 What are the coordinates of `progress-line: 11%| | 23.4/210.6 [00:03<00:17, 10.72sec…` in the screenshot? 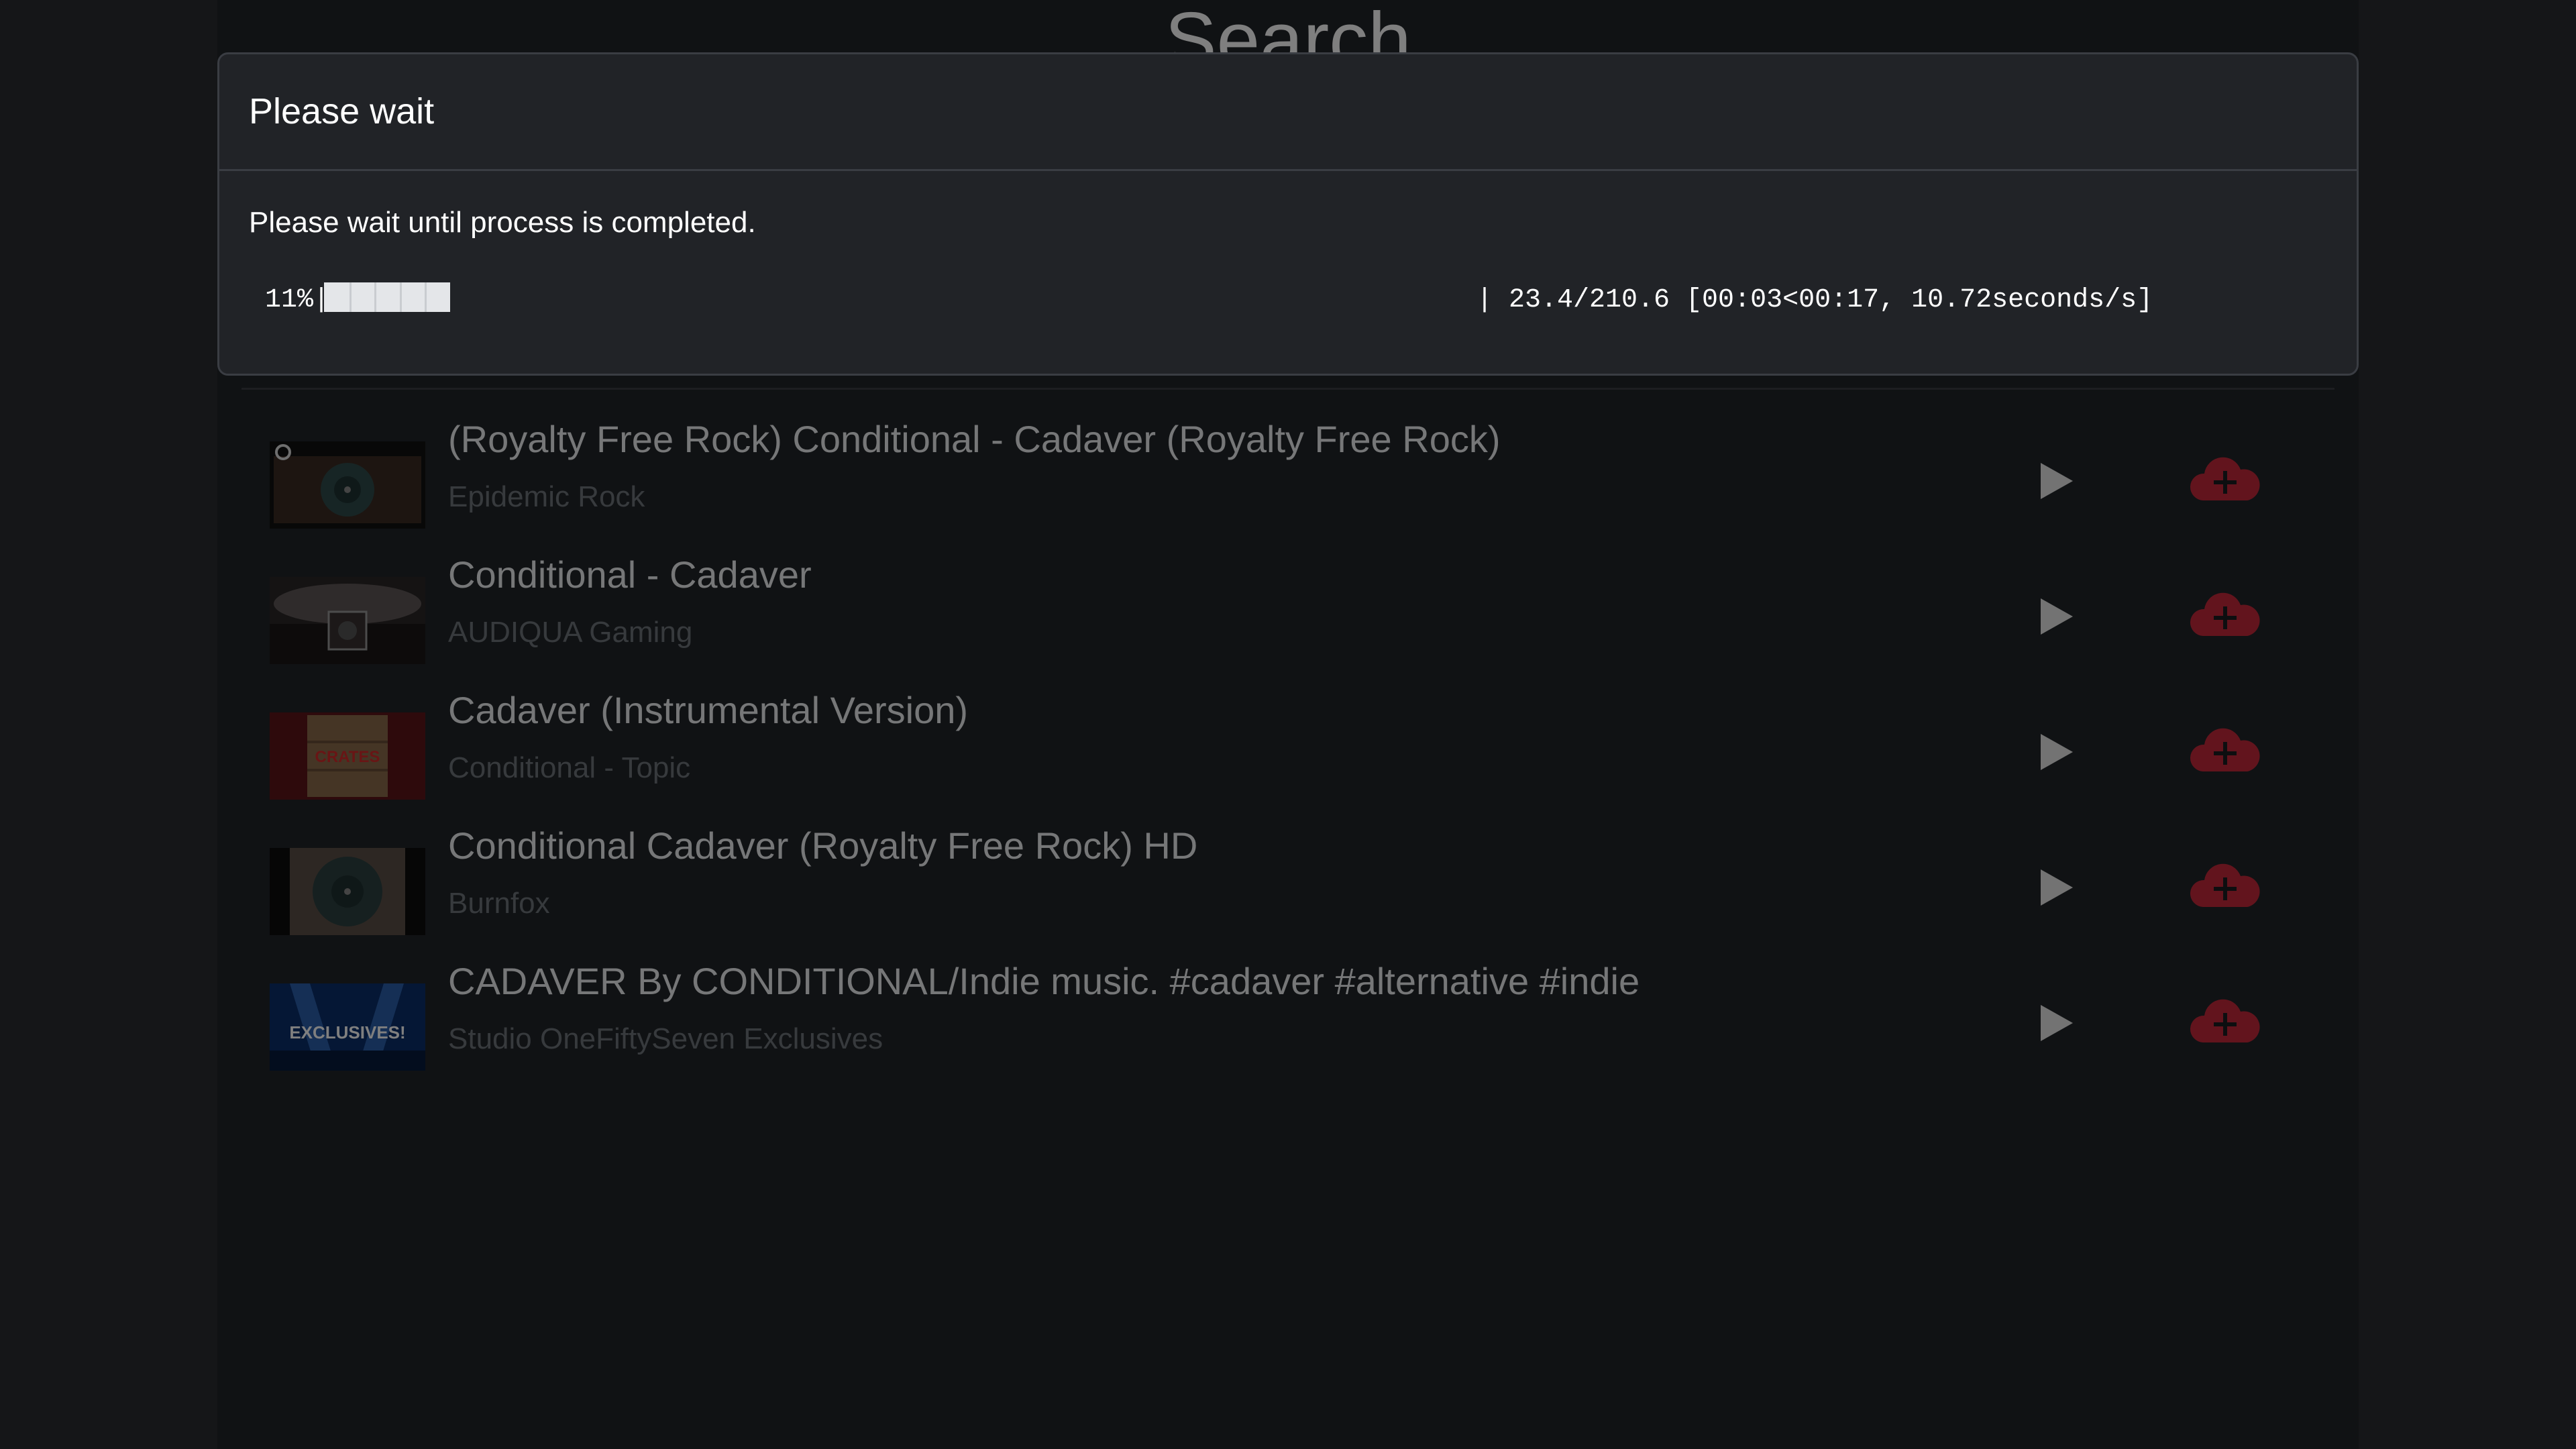 It's located at (1305, 301).